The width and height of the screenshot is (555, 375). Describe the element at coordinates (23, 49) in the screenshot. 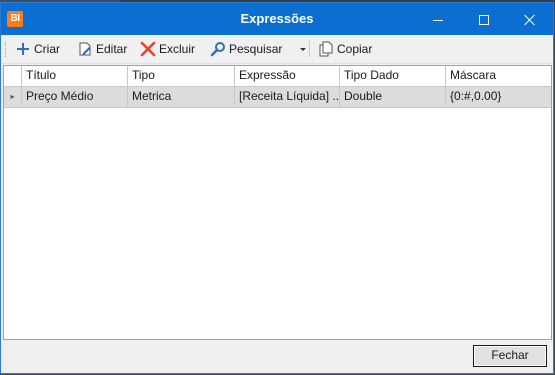

I see `plus-icon` at that location.